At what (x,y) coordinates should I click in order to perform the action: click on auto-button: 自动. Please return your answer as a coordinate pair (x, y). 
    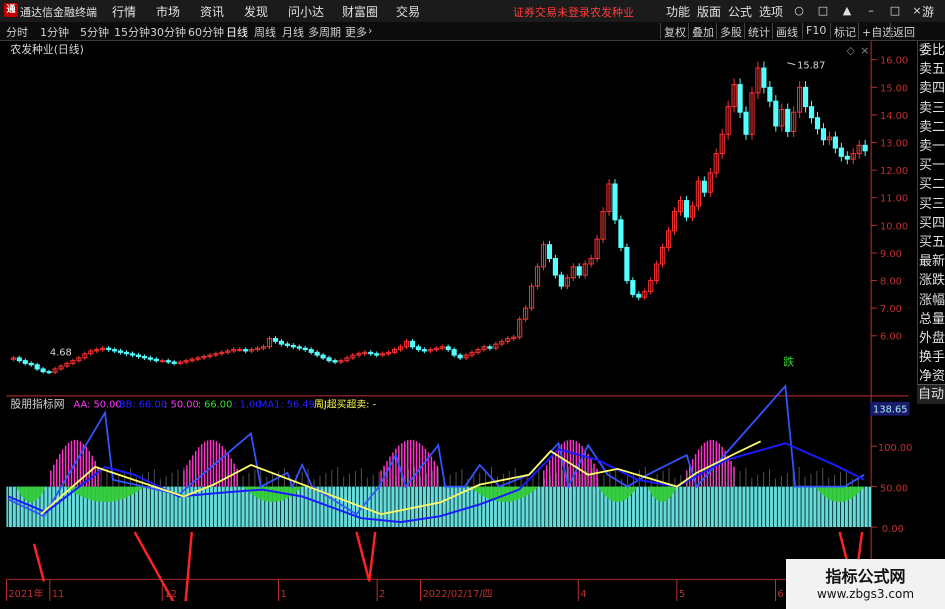
    Looking at the image, I should click on (931, 394).